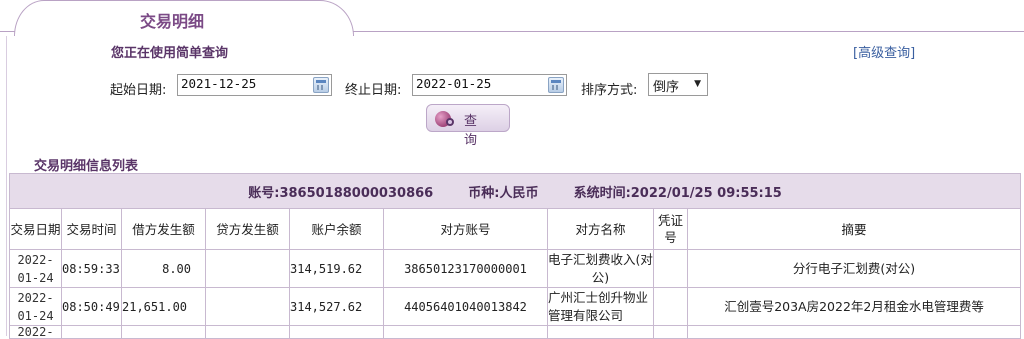 The width and height of the screenshot is (1024, 339). Describe the element at coordinates (163, 306) in the screenshot. I see `cell-debit: 21,651.00` at that location.